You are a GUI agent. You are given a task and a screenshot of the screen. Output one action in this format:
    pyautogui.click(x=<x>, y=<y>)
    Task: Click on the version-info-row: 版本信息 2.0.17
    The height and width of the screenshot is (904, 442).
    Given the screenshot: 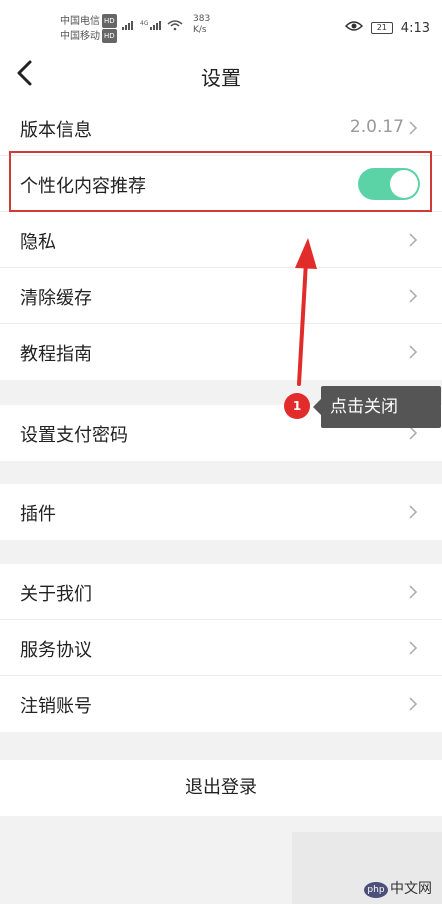 What is the action you would take?
    pyautogui.click(x=221, y=128)
    